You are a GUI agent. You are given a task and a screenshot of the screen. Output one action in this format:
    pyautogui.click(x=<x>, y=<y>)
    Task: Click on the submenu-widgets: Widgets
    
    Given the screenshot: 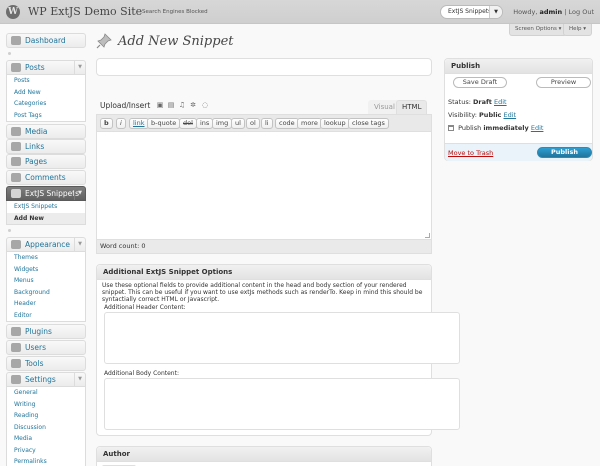 What is the action you would take?
    pyautogui.click(x=46, y=270)
    